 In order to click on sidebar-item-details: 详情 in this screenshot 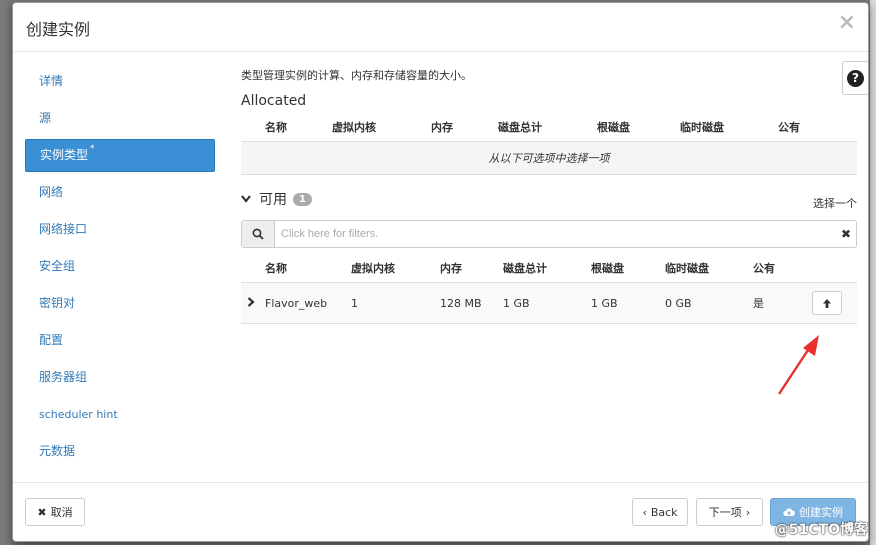, I will do `click(120, 81)`.